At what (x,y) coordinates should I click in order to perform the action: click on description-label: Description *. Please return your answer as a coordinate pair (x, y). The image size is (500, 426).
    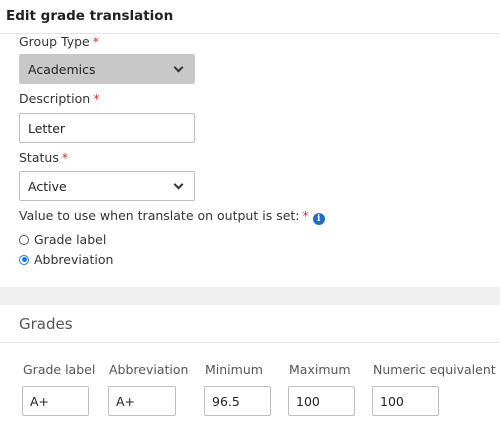
    Looking at the image, I should click on (59, 98).